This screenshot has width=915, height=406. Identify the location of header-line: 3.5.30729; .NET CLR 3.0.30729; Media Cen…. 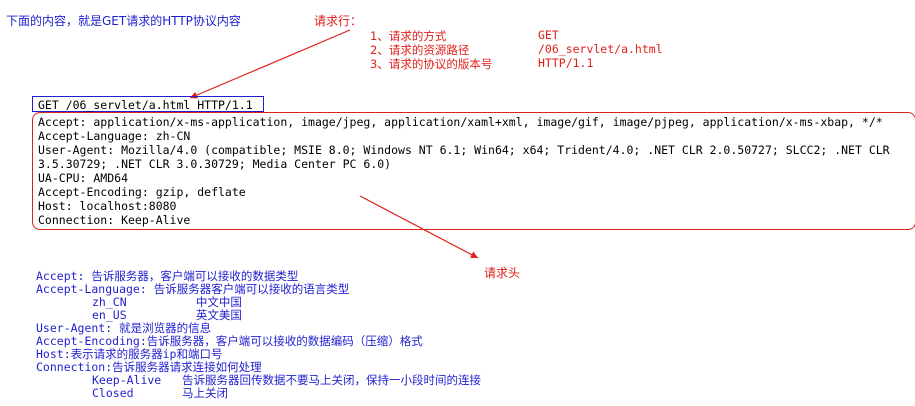
(215, 164).